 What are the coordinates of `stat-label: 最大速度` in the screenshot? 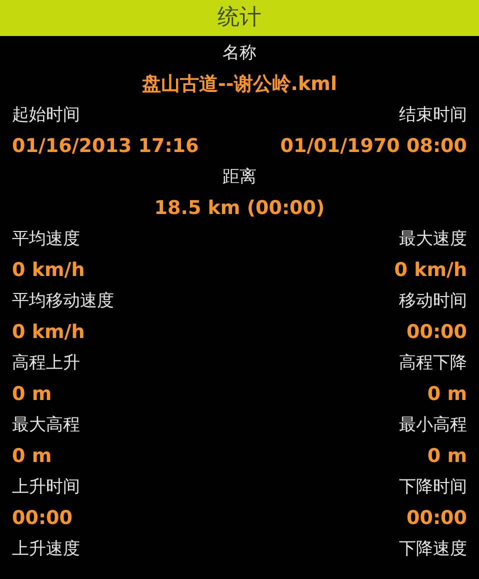 It's located at (433, 239).